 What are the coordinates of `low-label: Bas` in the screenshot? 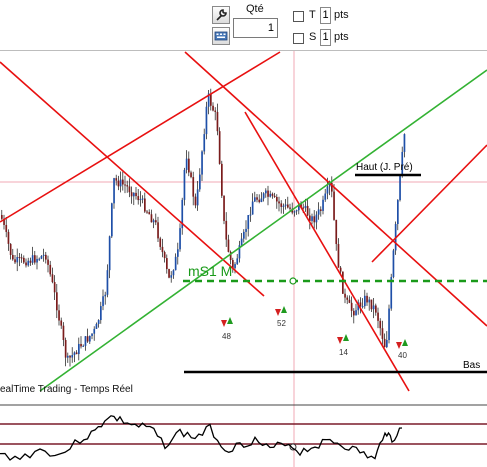 It's located at (471, 365).